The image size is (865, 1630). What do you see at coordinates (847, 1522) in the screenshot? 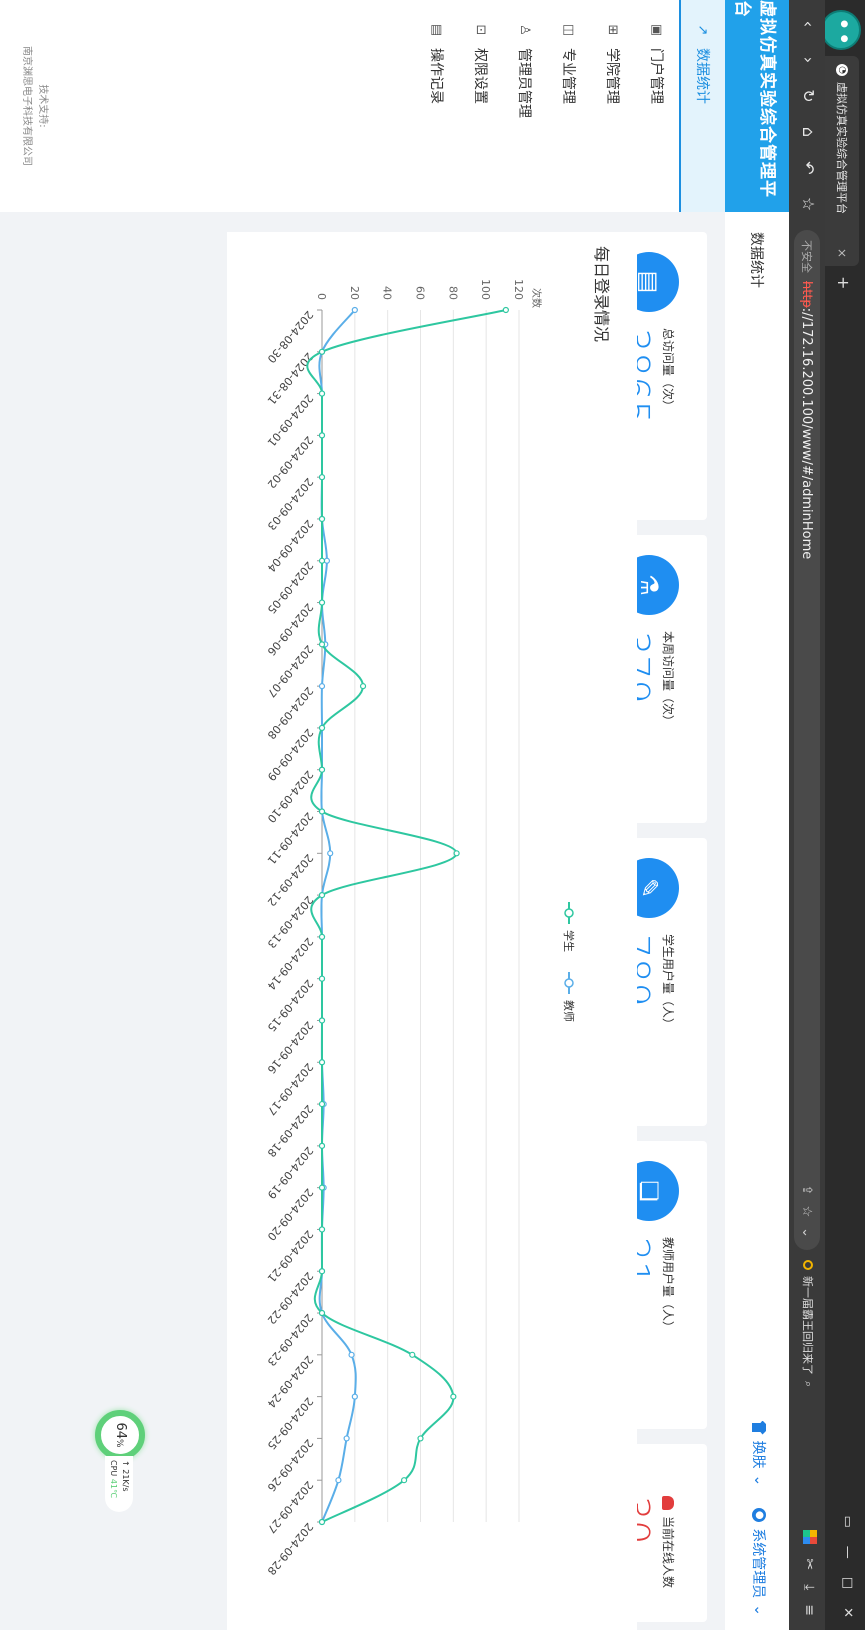
I see `window-restore-icon: ▭` at bounding box center [847, 1522].